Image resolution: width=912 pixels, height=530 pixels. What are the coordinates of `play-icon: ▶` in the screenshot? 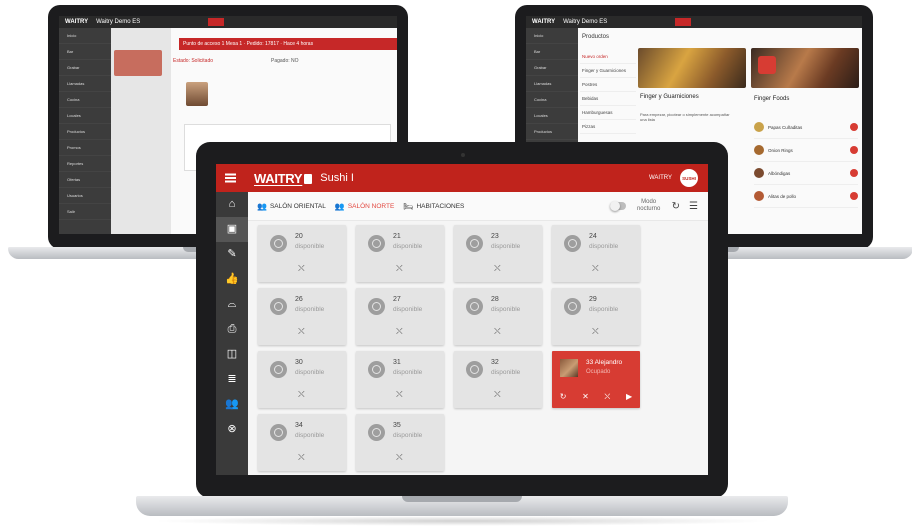 It's located at (629, 397).